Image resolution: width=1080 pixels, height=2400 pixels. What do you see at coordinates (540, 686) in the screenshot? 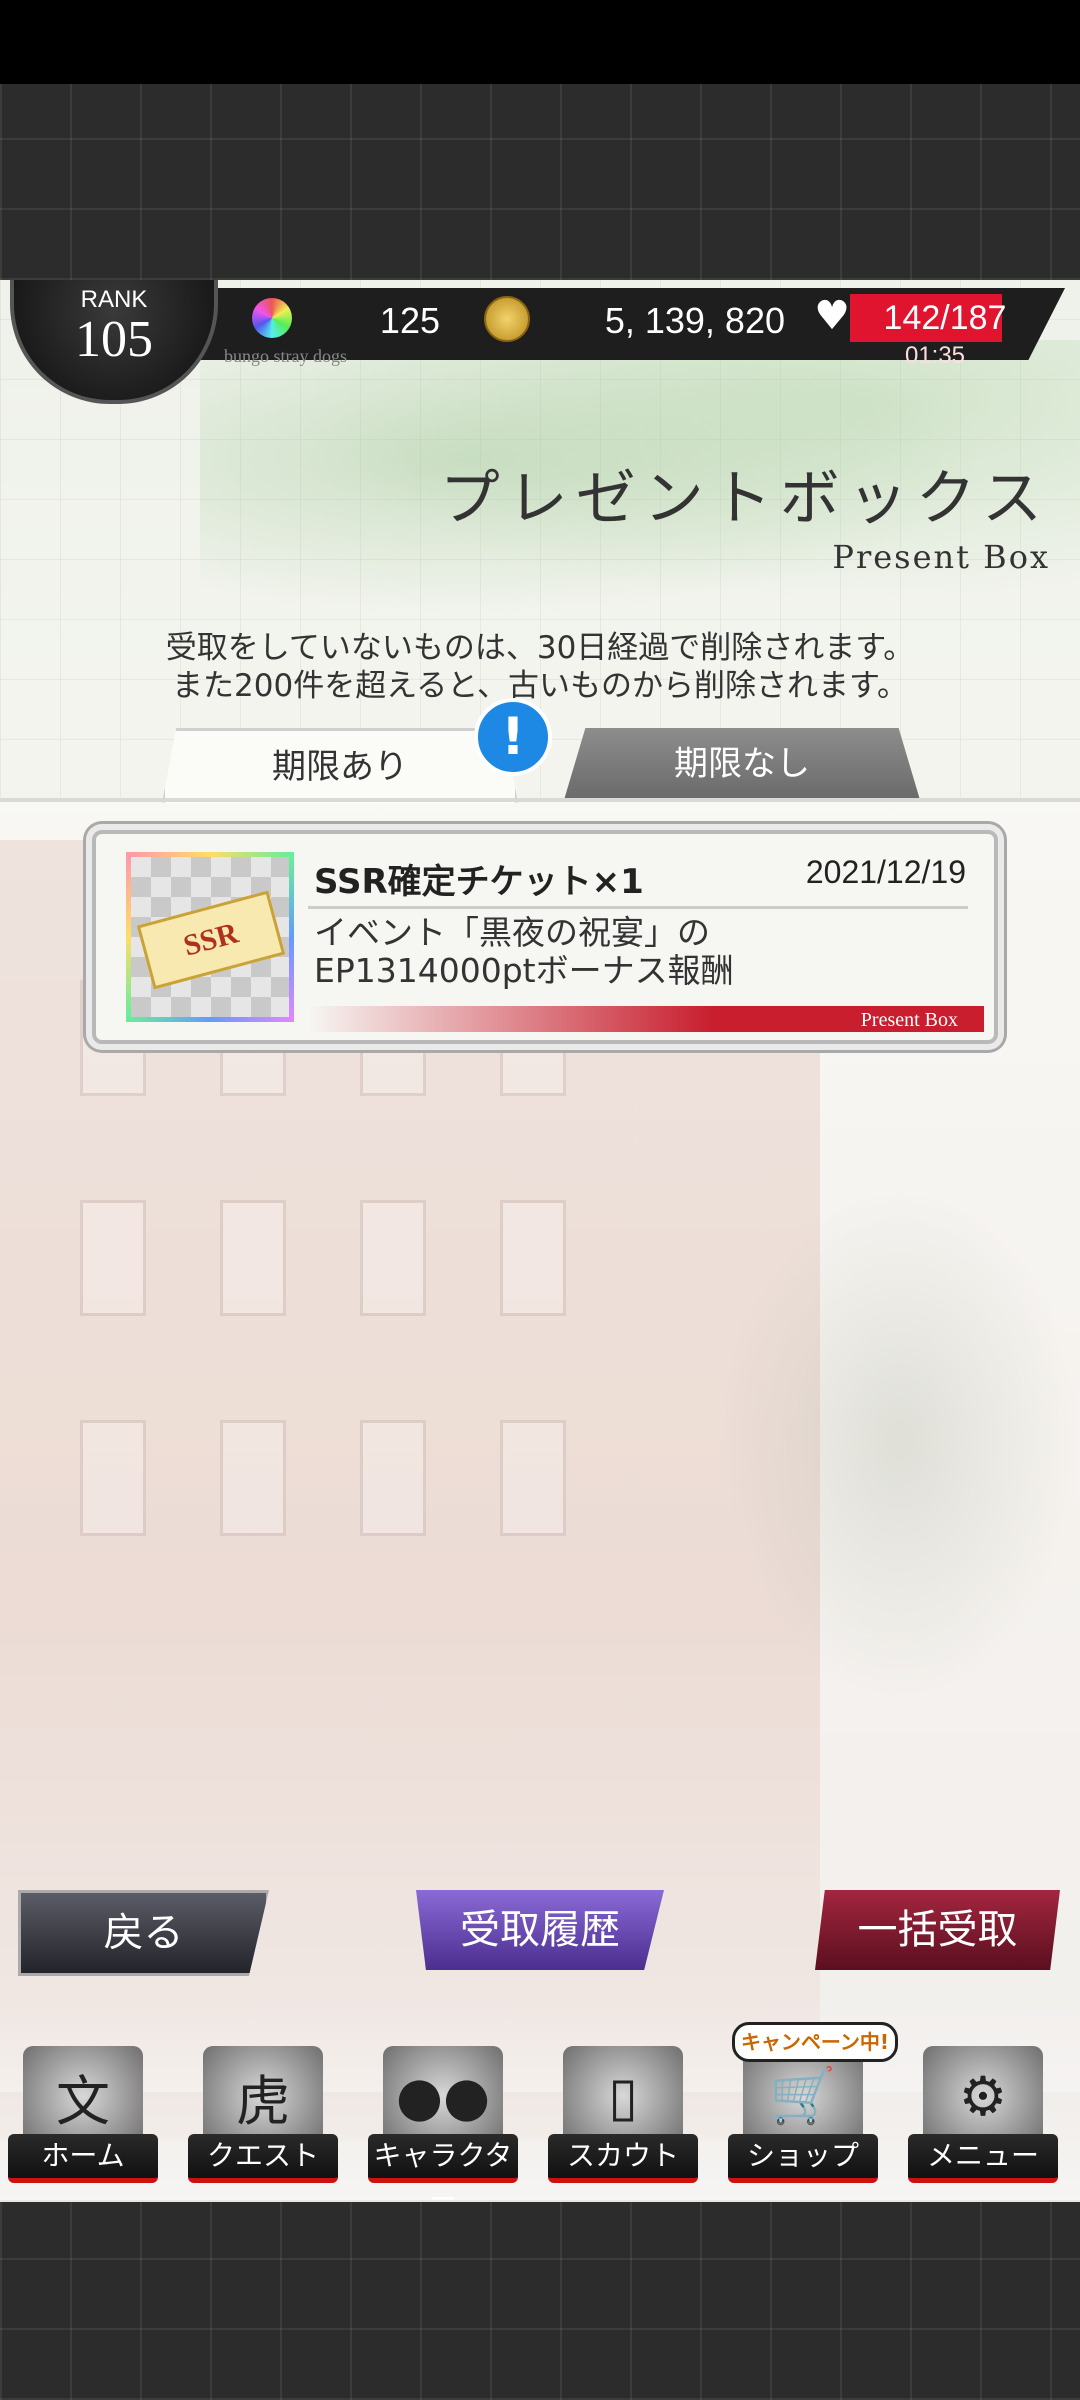
I see `notice-line-2: また200件を超えると、古いものから削除されます。` at bounding box center [540, 686].